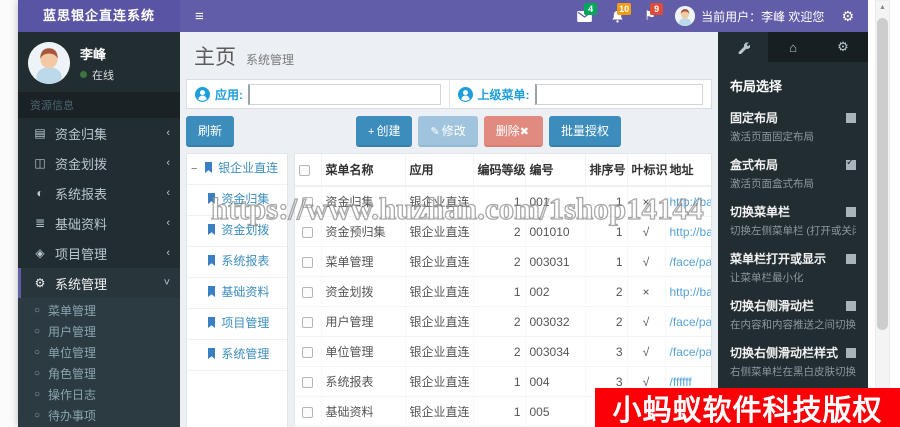 This screenshot has width=900, height=427. What do you see at coordinates (647, 170) in the screenshot?
I see `col-leaf: 叶标识` at bounding box center [647, 170].